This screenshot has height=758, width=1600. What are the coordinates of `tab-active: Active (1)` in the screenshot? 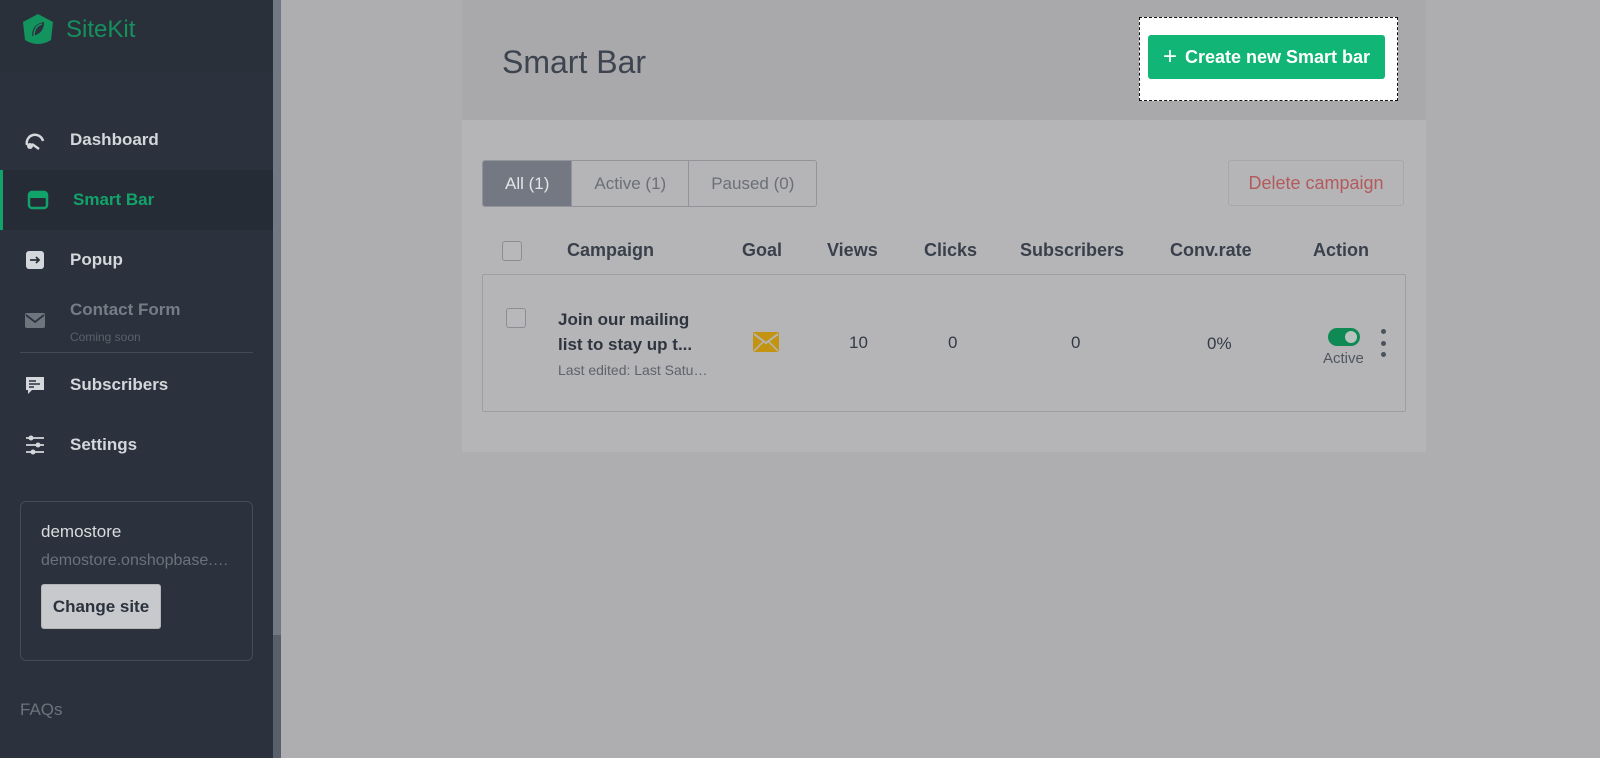 It's located at (631, 183).